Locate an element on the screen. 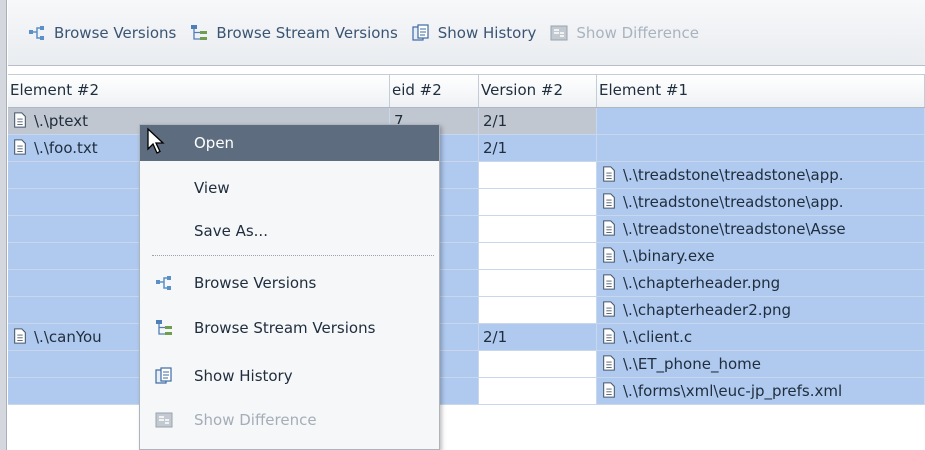  cell-element-1: \.\forms\xml\euc-jp_prefs.xml is located at coordinates (761, 391).